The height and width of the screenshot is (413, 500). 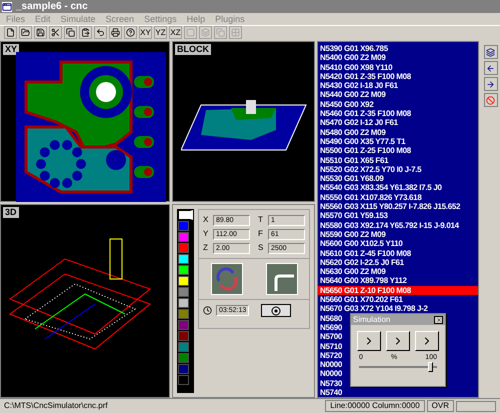 What do you see at coordinates (426, 341) in the screenshot?
I see `run-button` at bounding box center [426, 341].